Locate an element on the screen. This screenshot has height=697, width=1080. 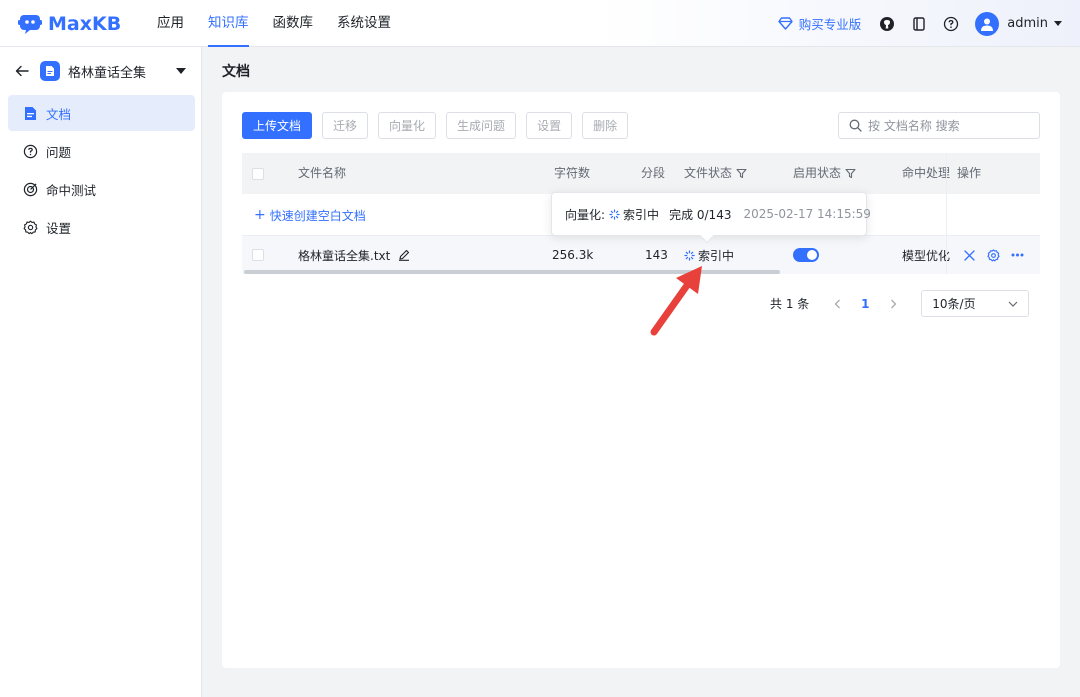
col-segments: 分段 is located at coordinates (653, 173).